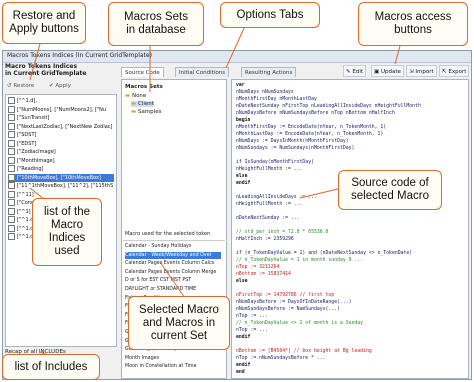 Image resolution: width=474 pixels, height=382 pixels. What do you see at coordinates (179, 323) in the screenshot?
I see `callout-selected-macro: Selected Macro and Macros in current Set` at bounding box center [179, 323].